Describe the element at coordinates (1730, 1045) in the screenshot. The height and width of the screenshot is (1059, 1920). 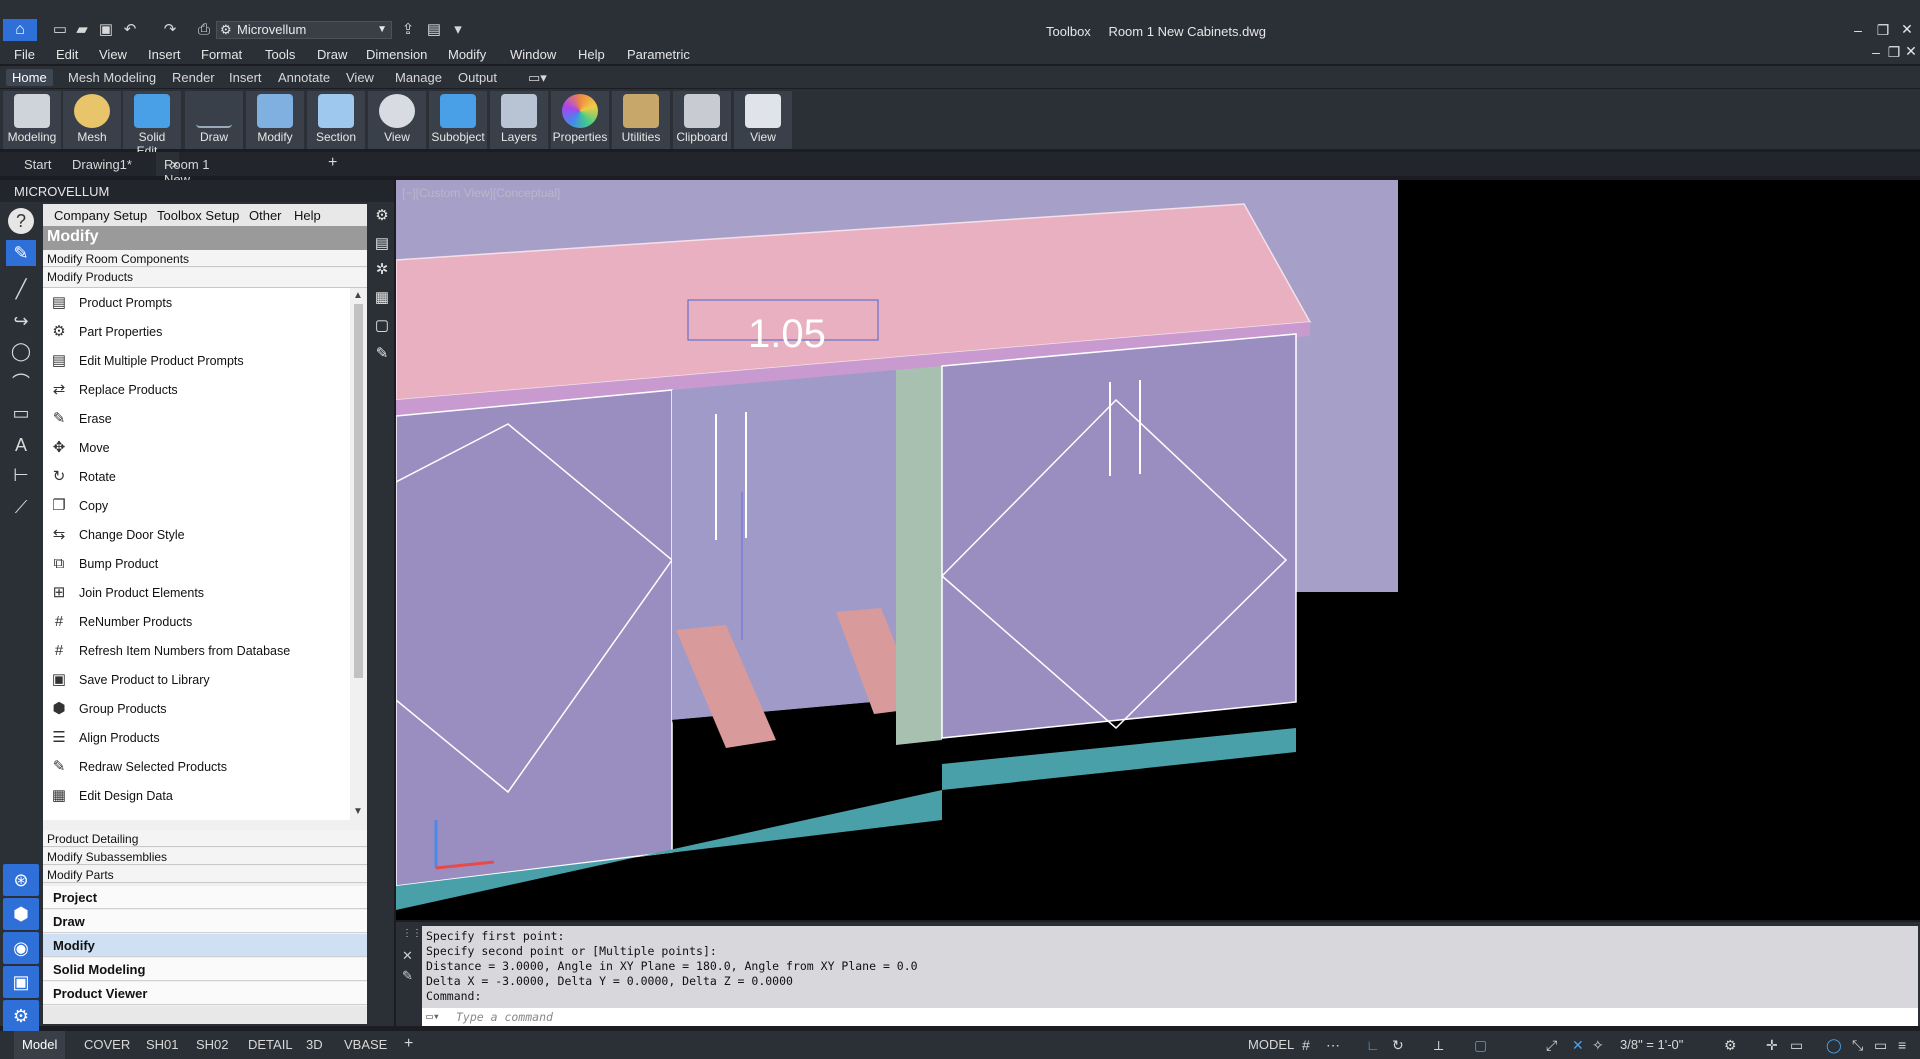
I see `workspace-gear-icon: ⚙` at that location.